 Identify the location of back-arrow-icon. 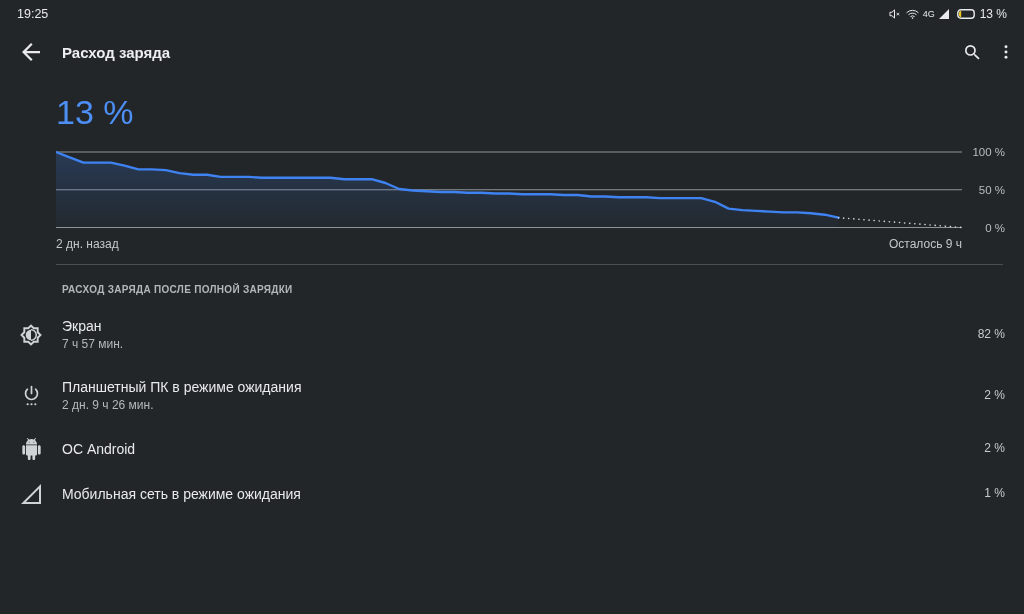
(31, 52).